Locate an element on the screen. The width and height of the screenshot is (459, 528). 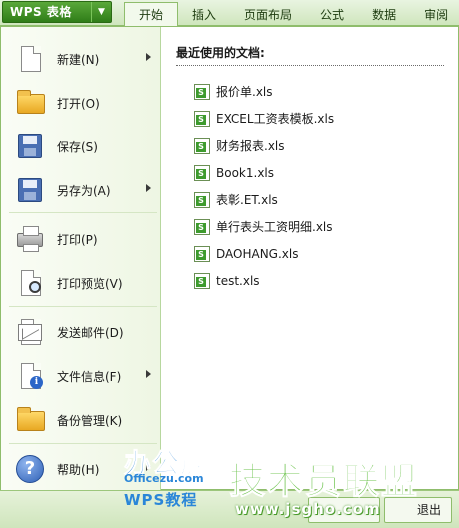
menu-item-file-info: i 文件信息(F) is located at coordinates (81, 376).